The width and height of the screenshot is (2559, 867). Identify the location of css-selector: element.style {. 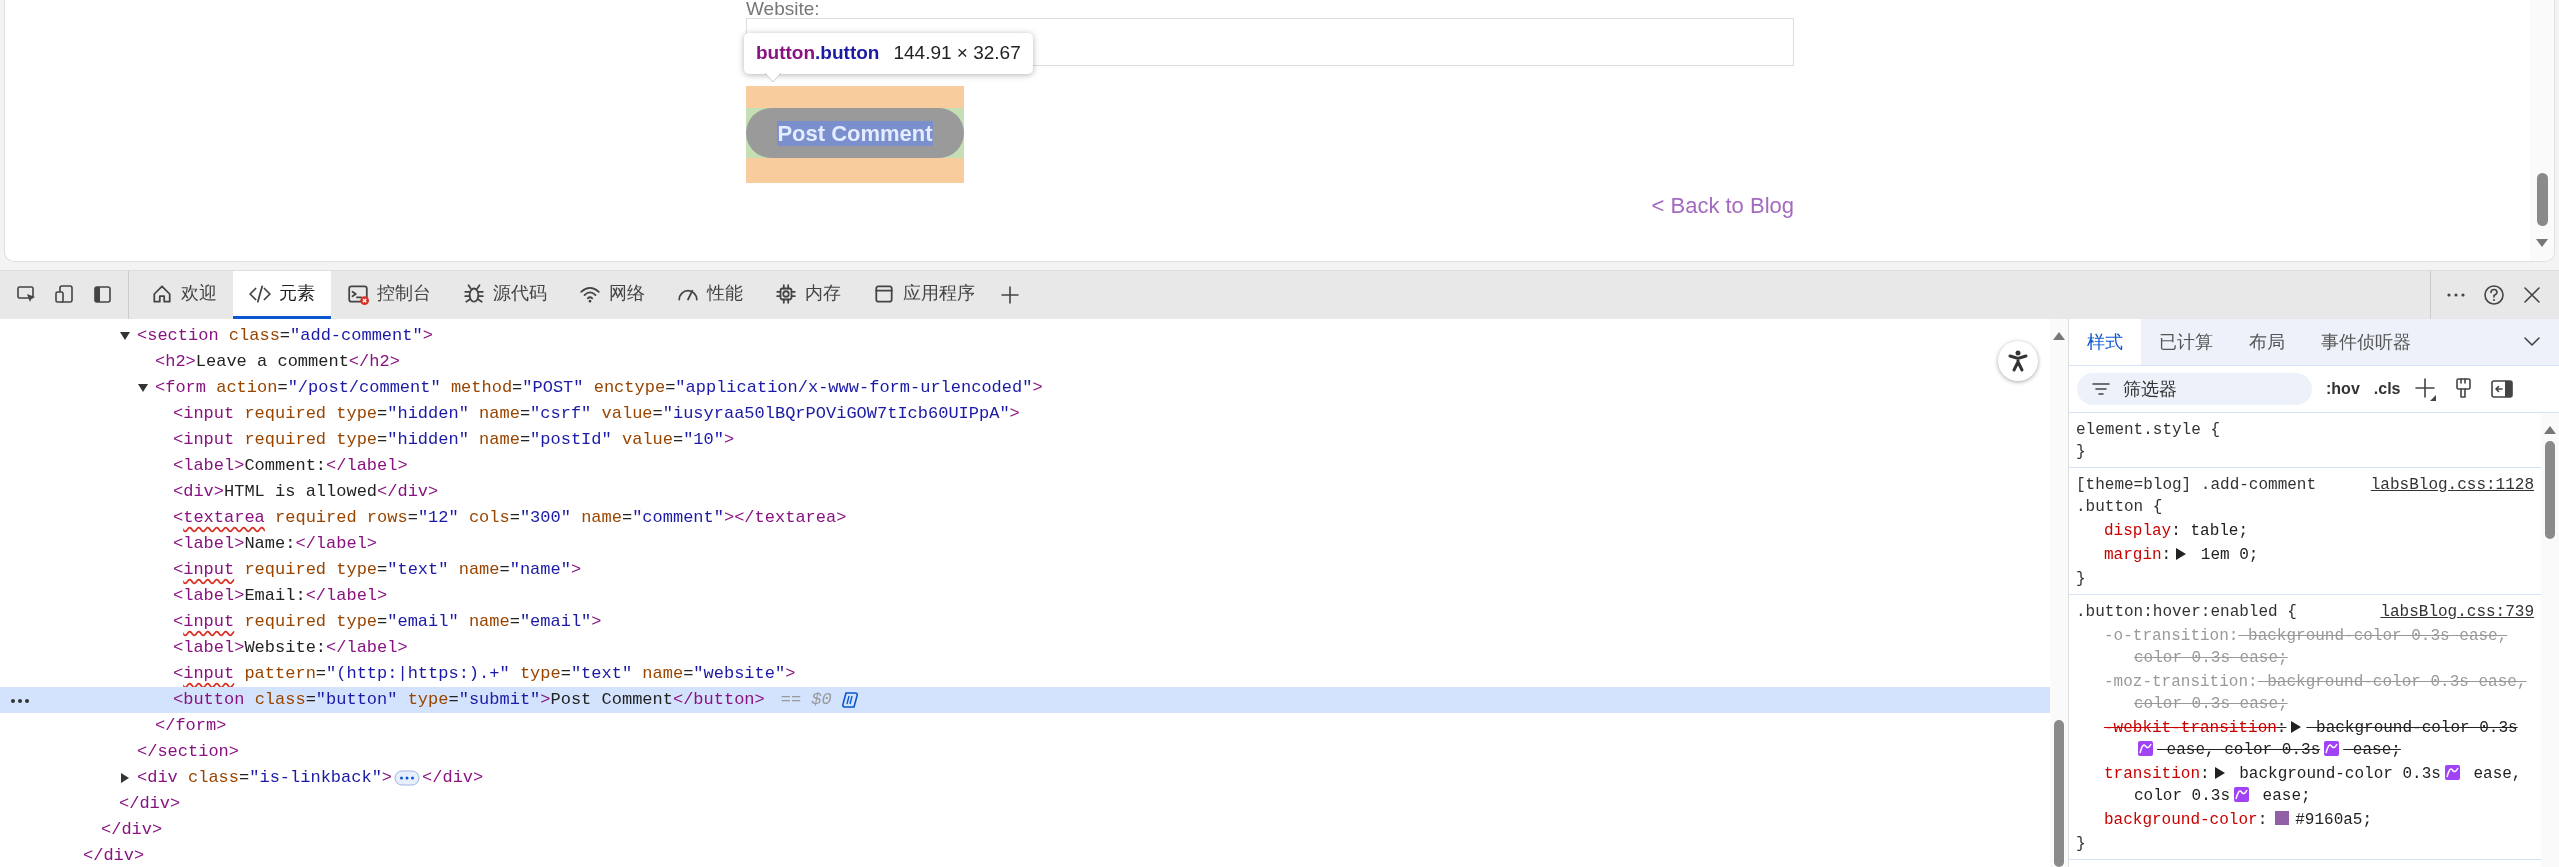
(2149, 430).